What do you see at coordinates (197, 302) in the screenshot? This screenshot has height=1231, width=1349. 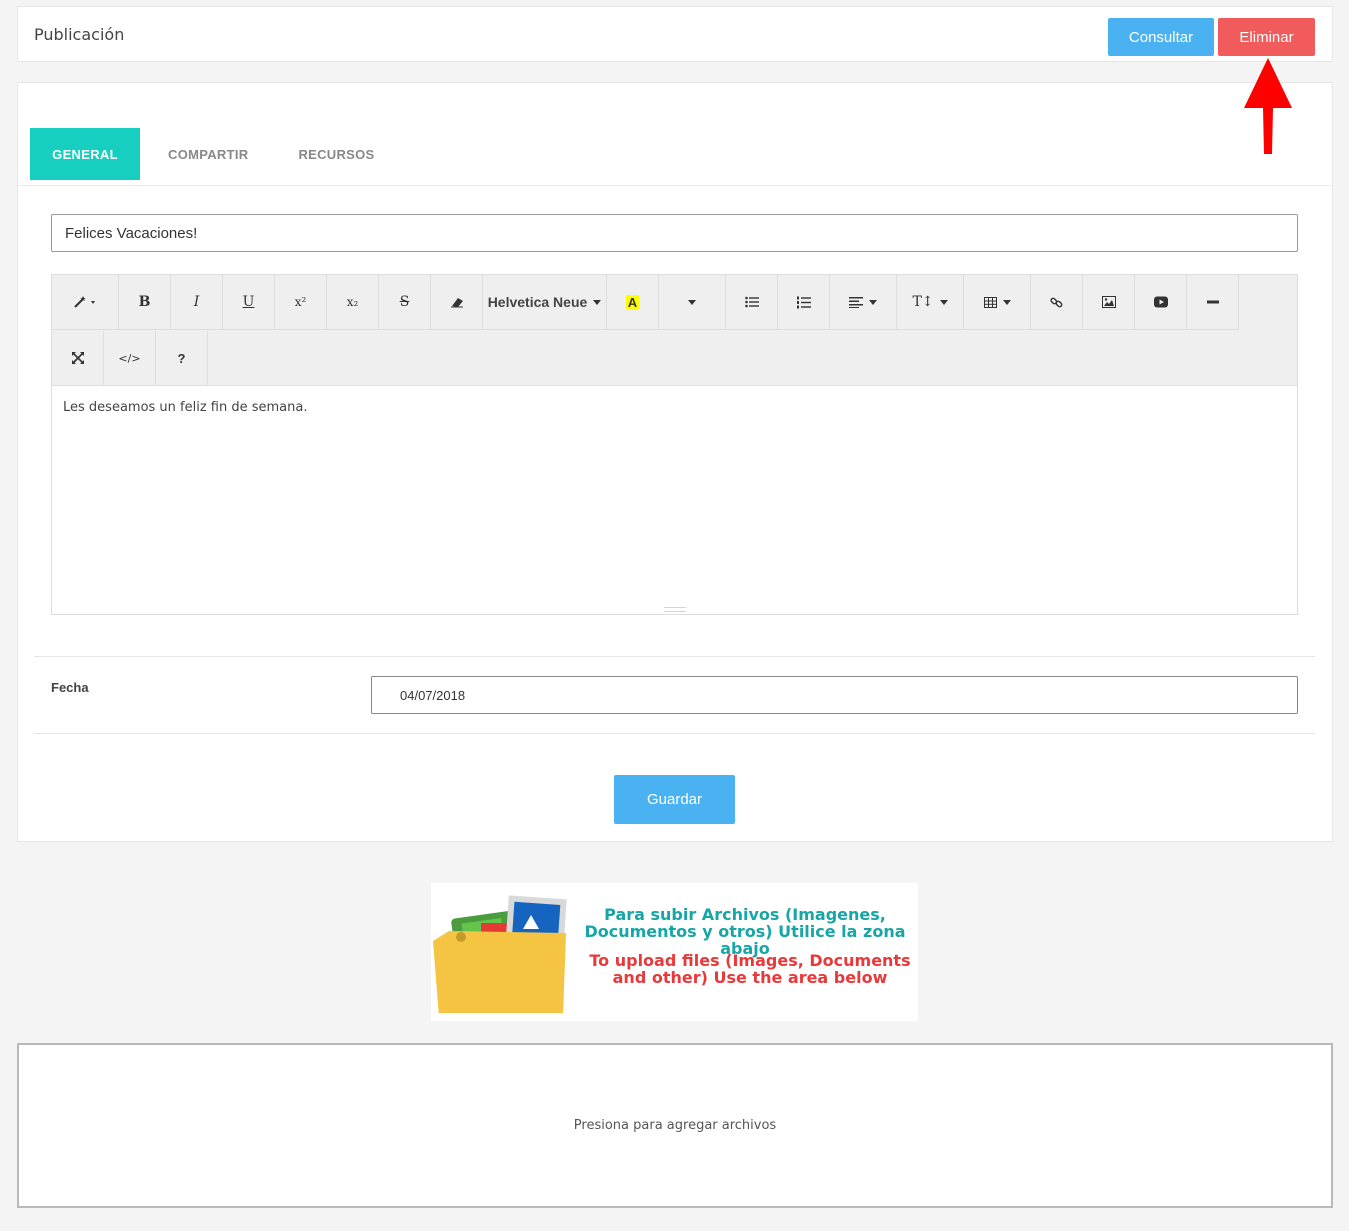 I see `italic-icon: I` at bounding box center [197, 302].